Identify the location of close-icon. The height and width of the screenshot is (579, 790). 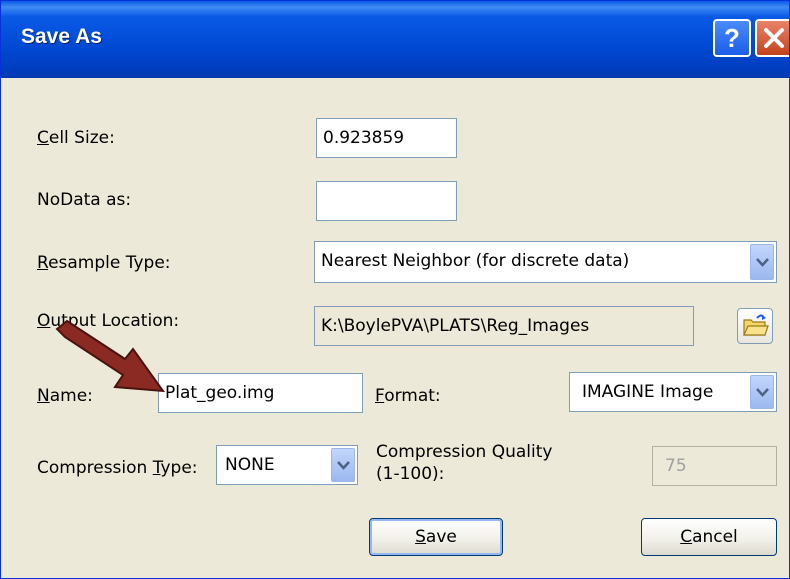
(774, 38).